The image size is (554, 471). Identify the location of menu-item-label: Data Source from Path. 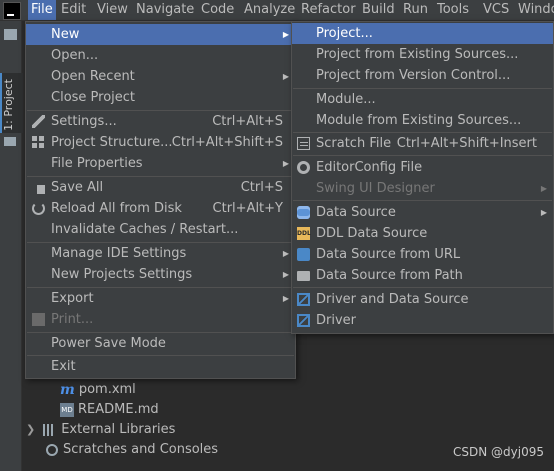
(389, 275).